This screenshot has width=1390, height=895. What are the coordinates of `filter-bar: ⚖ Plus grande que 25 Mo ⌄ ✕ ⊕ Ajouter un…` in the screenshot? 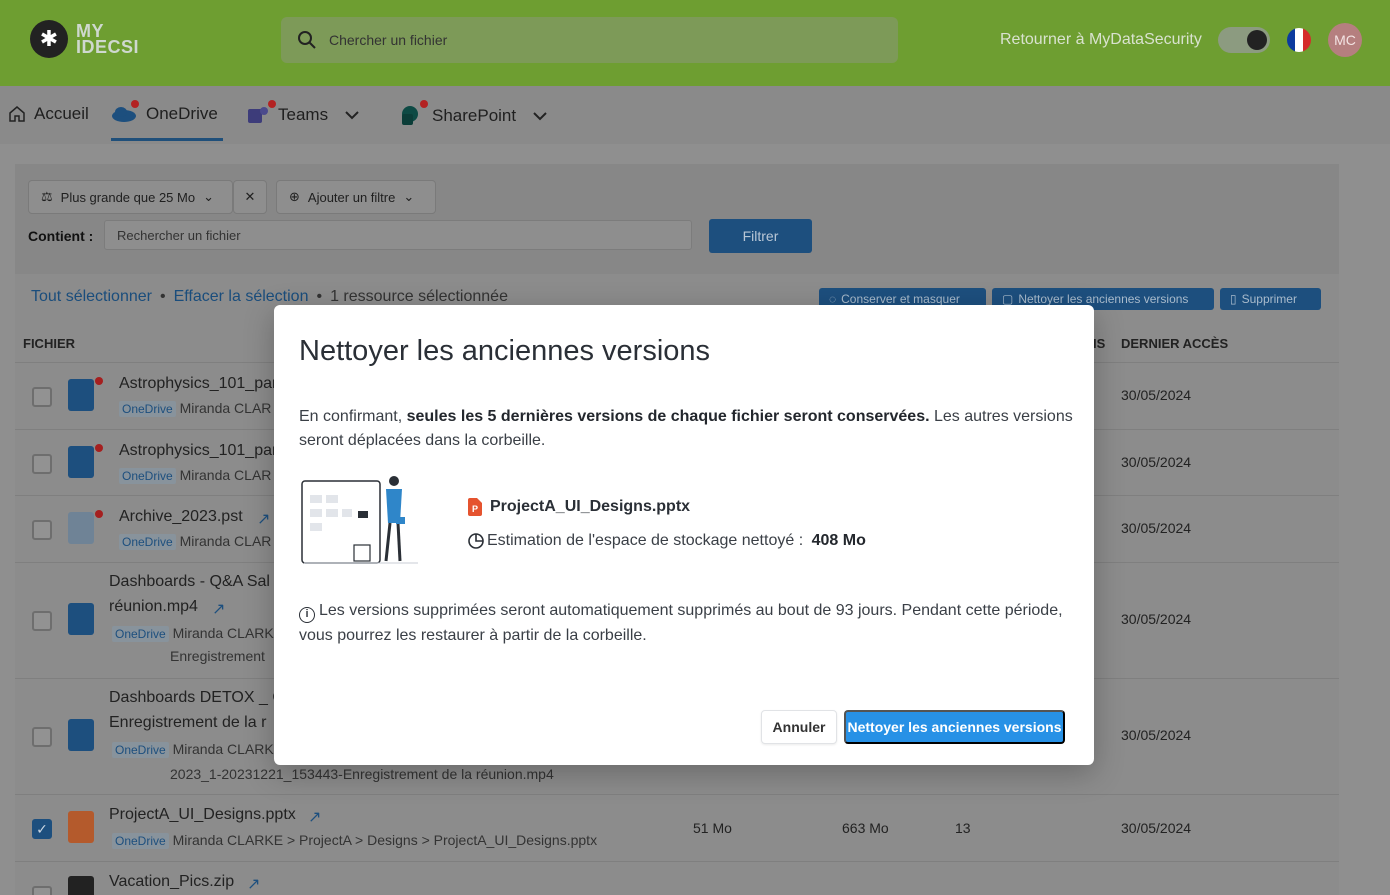 It's located at (677, 219).